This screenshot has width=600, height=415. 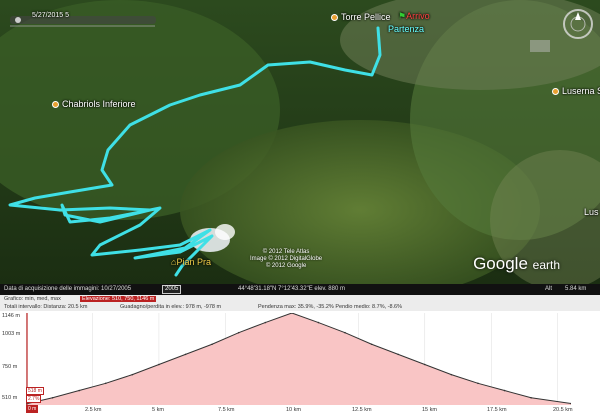 What do you see at coordinates (576, 91) in the screenshot?
I see `place-luserna: Luserna S` at bounding box center [576, 91].